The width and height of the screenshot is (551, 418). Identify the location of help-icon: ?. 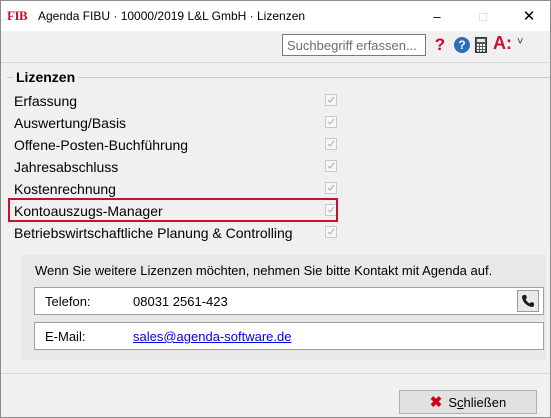
(462, 45).